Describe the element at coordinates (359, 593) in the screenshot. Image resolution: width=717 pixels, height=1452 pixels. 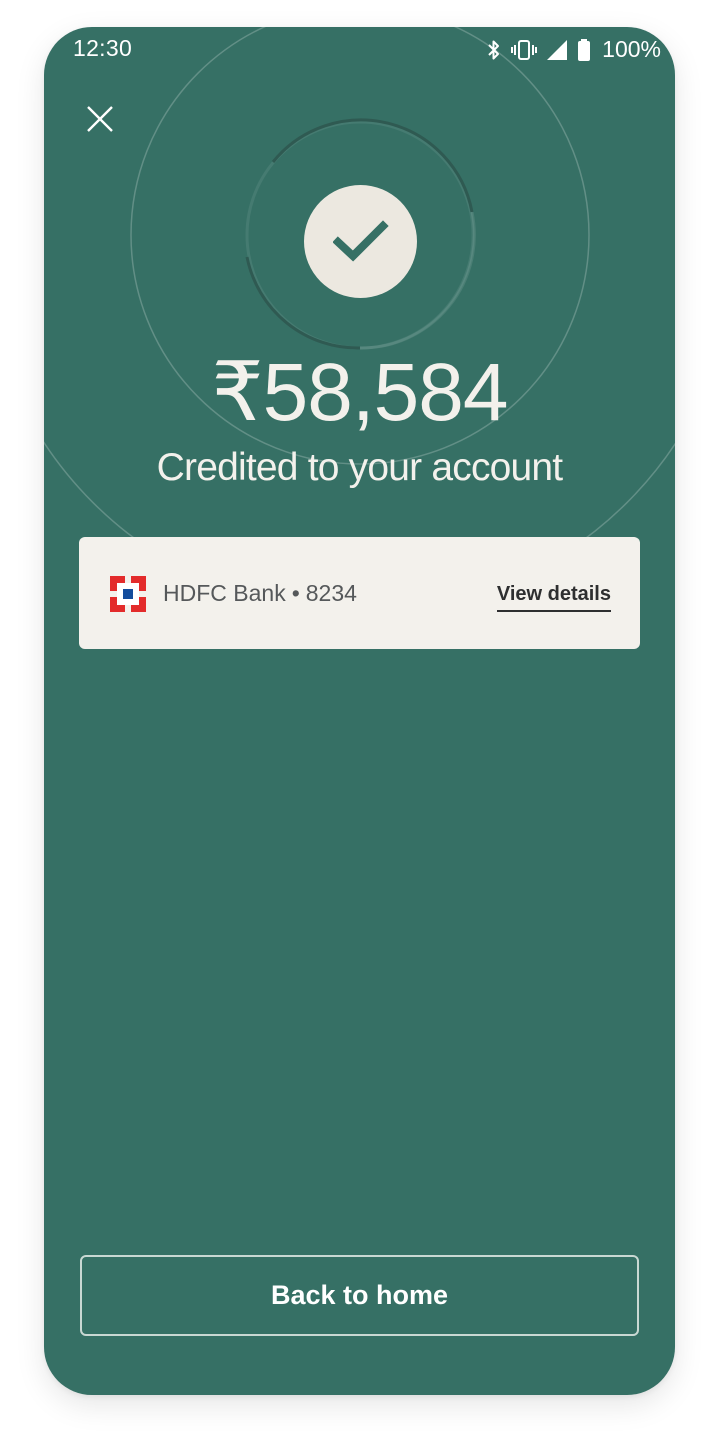
I see `bank-account-card: HDFC Bank • 8234 View details` at that location.